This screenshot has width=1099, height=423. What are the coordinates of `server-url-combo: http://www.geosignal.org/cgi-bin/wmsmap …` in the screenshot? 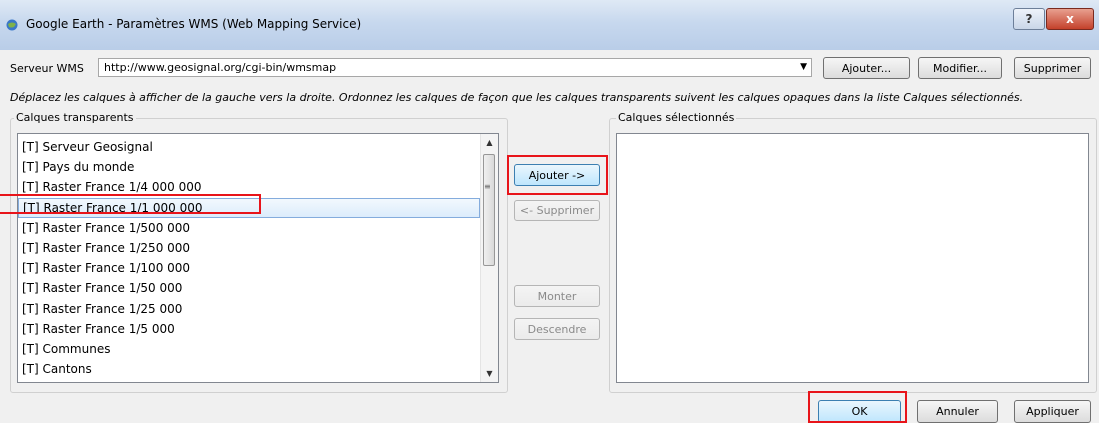 It's located at (455, 67).